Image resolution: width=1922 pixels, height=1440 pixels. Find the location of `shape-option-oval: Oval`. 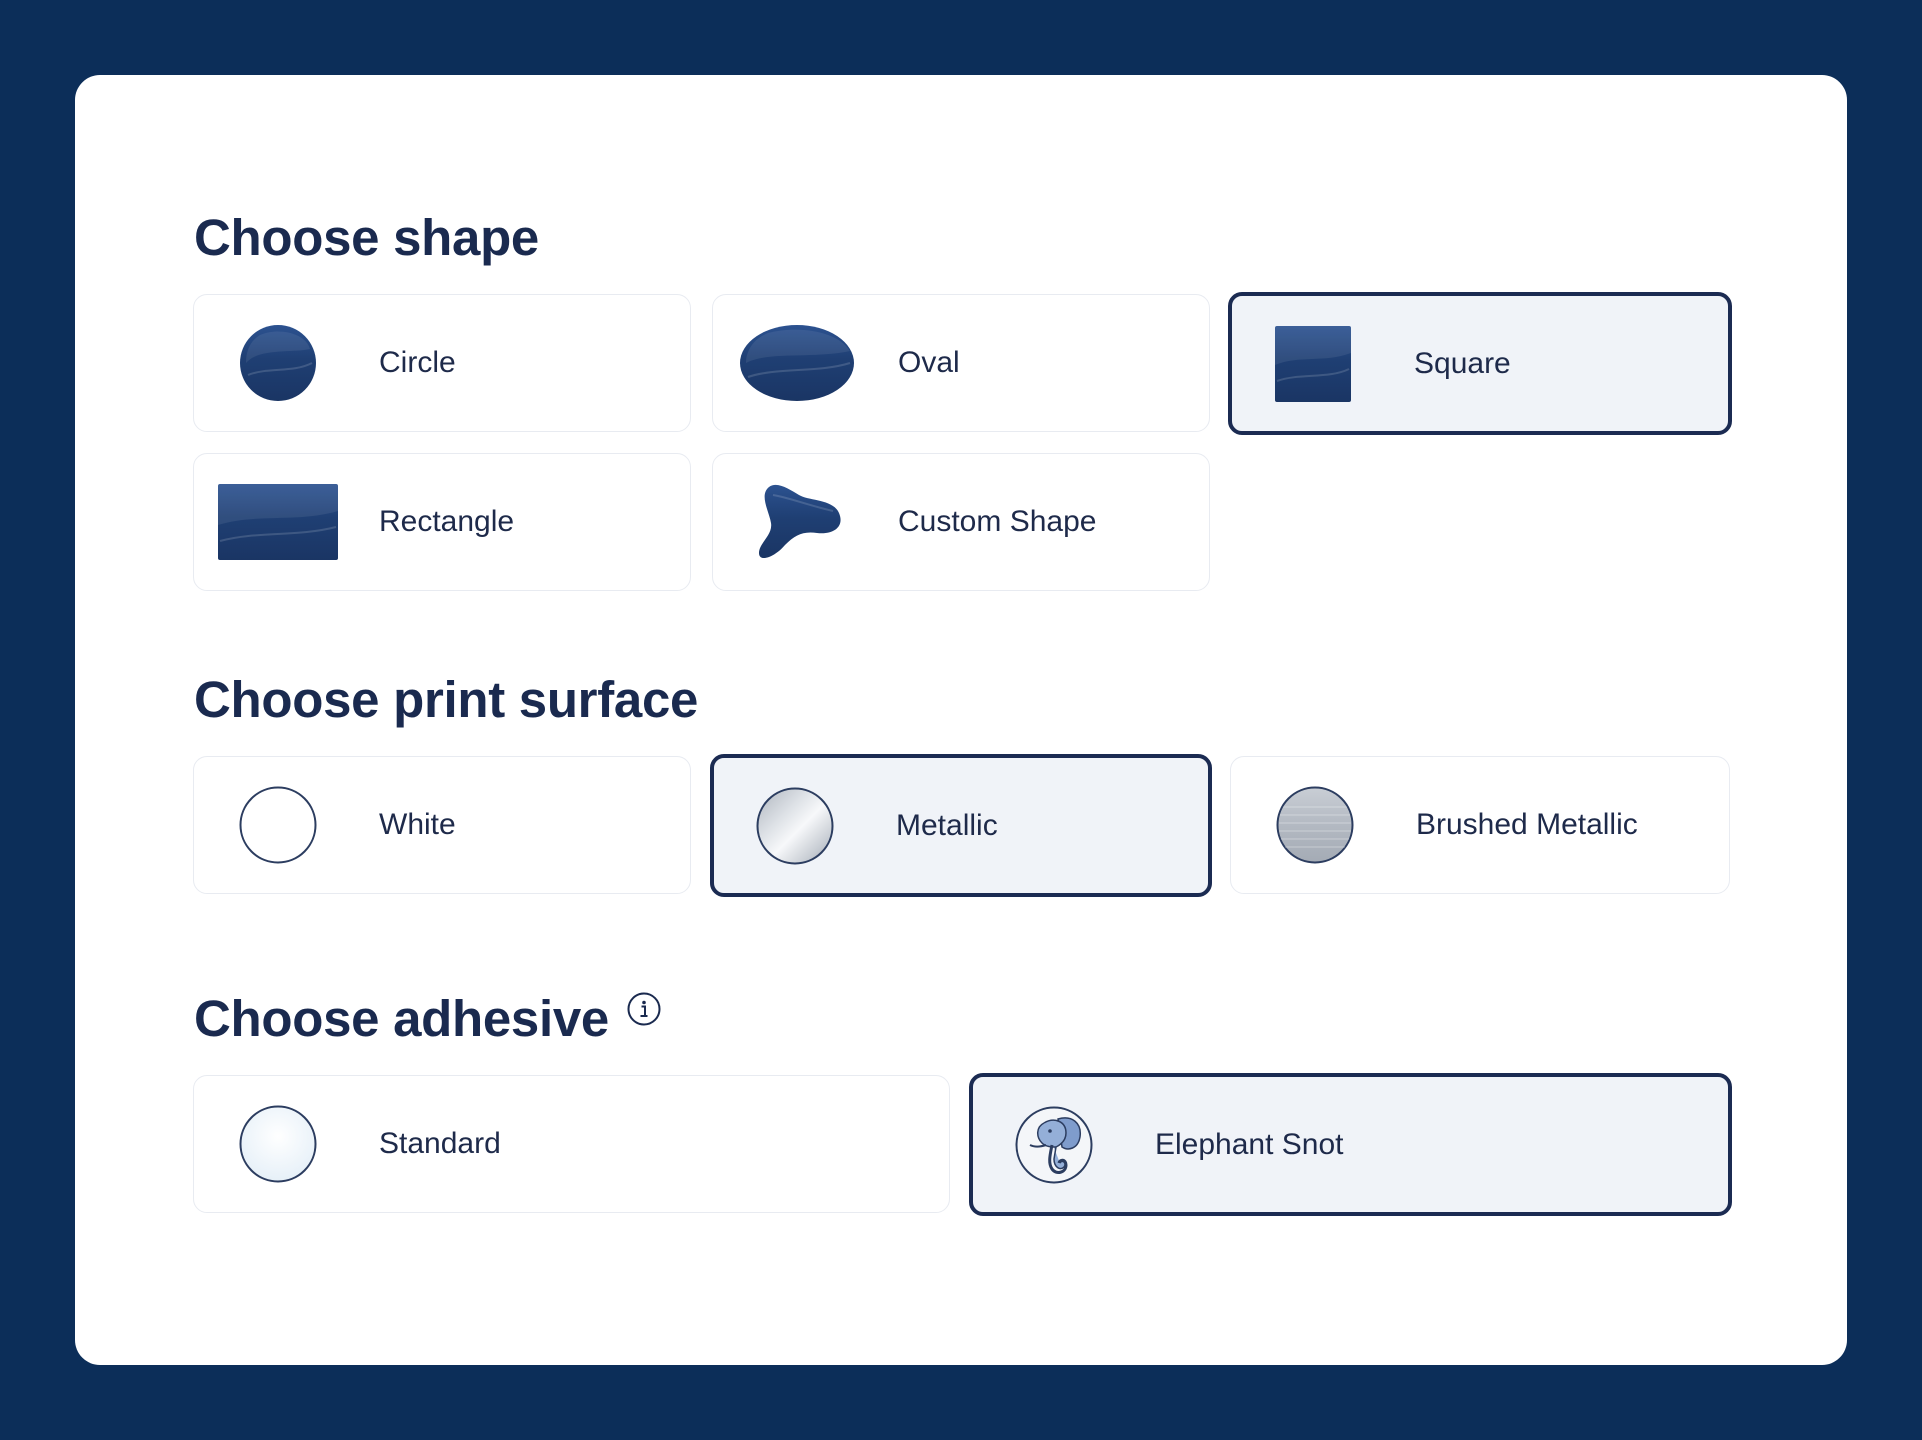

shape-option-oval: Oval is located at coordinates (961, 363).